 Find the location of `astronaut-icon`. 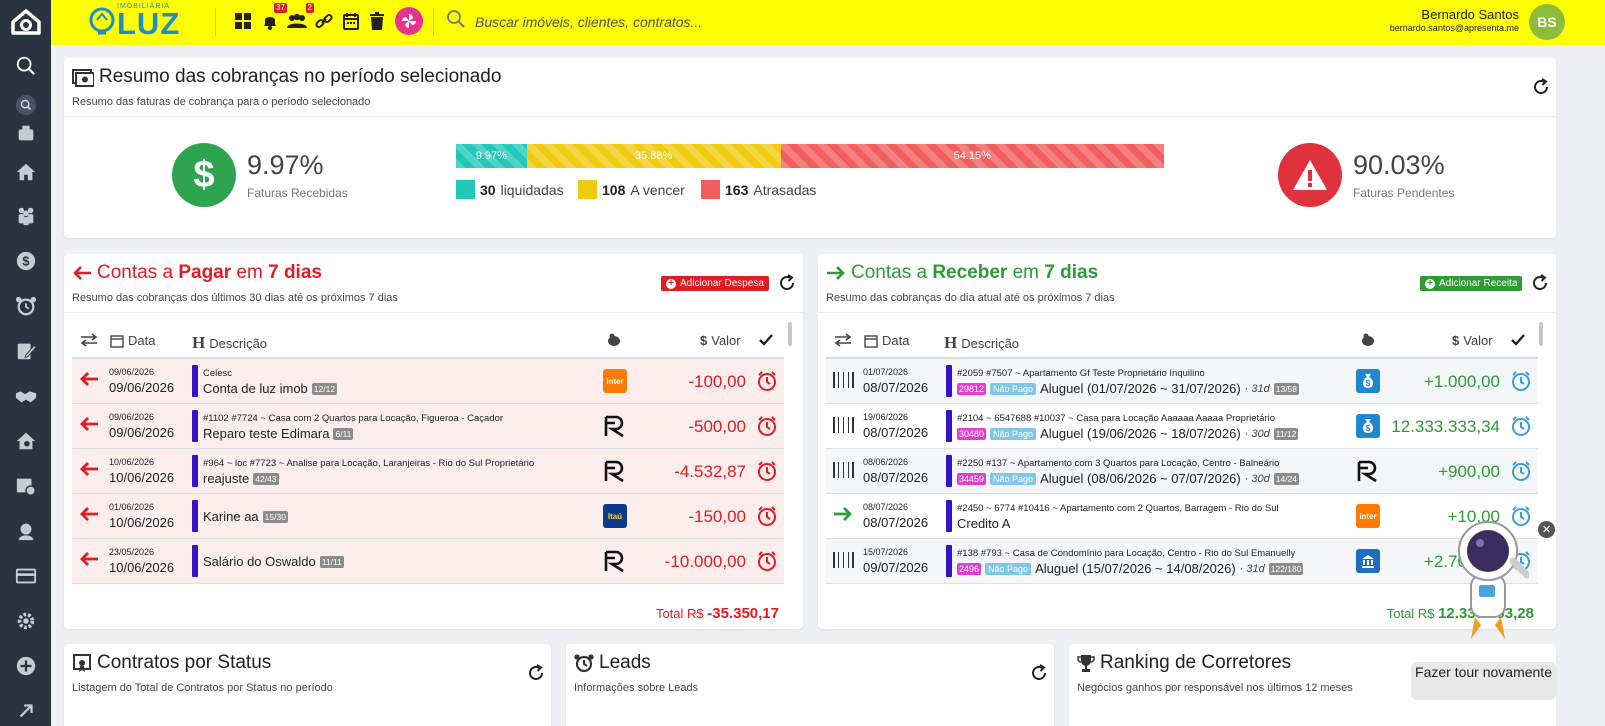

astronaut-icon is located at coordinates (1489, 578).